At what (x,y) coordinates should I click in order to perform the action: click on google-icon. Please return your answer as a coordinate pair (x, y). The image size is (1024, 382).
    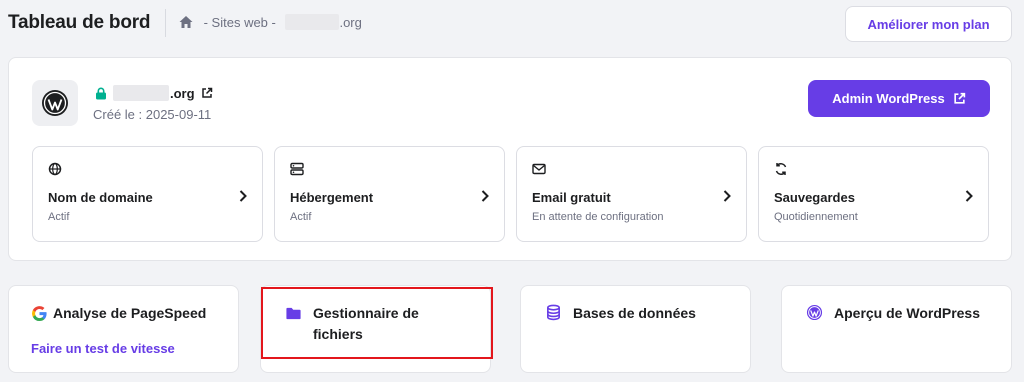
    Looking at the image, I should click on (39, 314).